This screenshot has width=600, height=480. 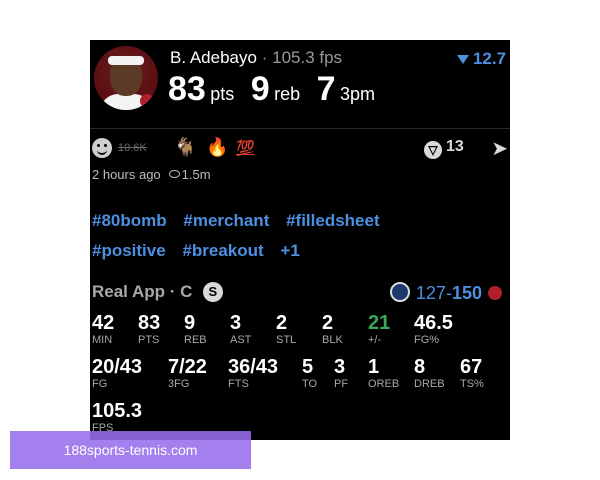 I want to click on stat-fg-pct: 46.5 FG%, so click(x=433, y=329).